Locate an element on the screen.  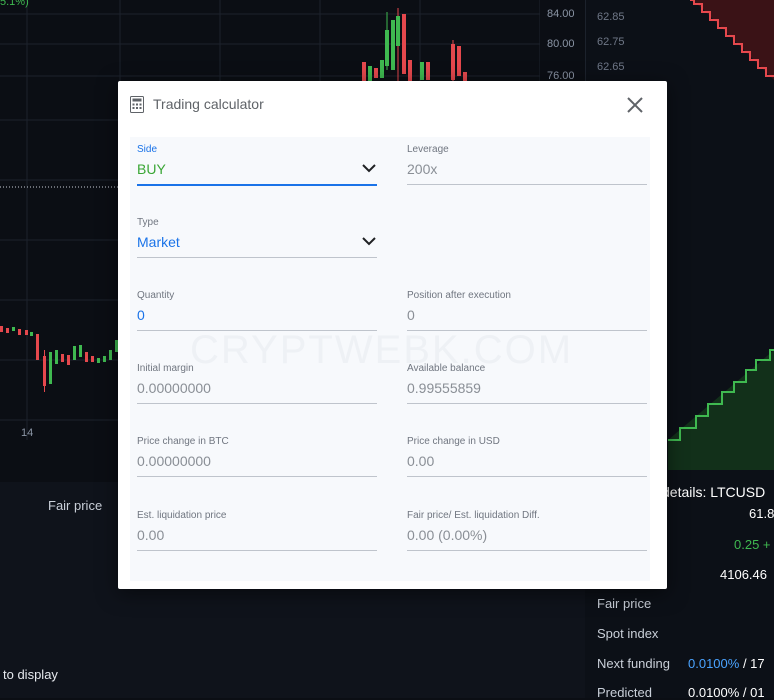
position-after-value: 0 is located at coordinates (411, 315).